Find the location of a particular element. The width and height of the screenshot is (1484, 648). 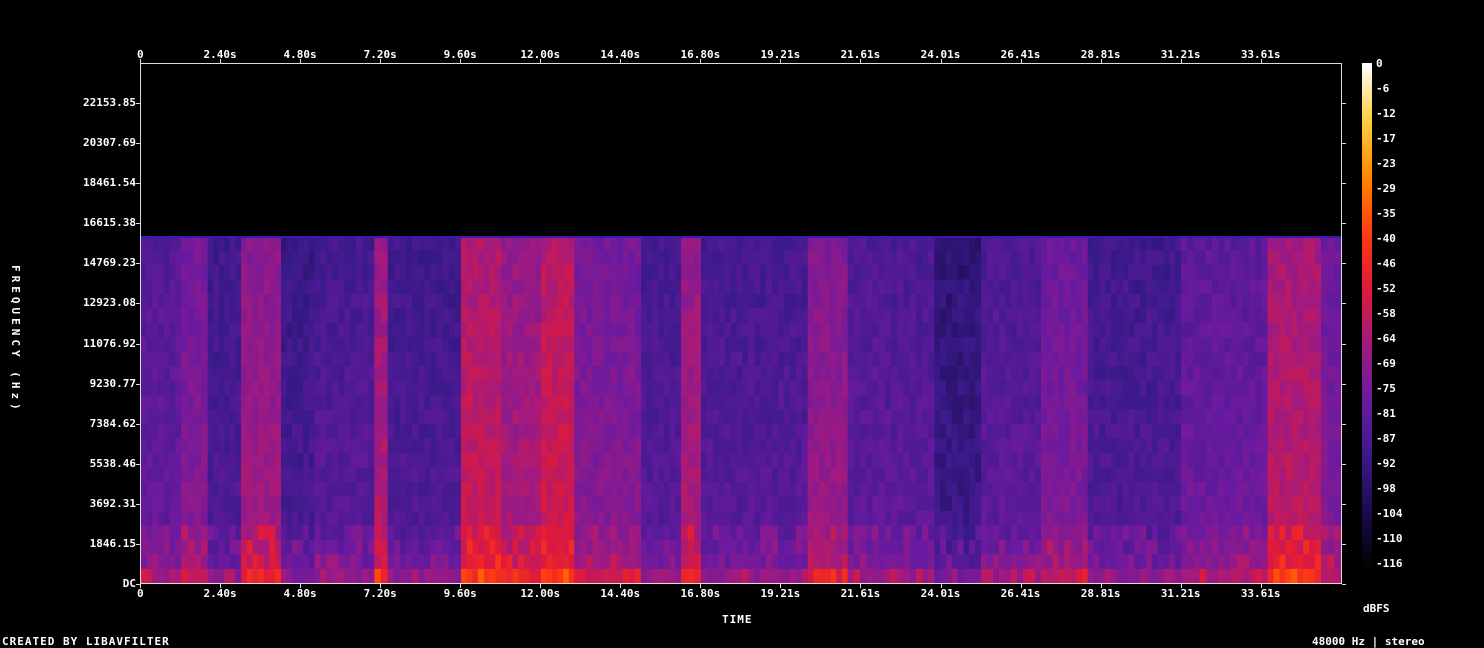

x-tick-label-bottom: 7.20s is located at coordinates (380, 593).